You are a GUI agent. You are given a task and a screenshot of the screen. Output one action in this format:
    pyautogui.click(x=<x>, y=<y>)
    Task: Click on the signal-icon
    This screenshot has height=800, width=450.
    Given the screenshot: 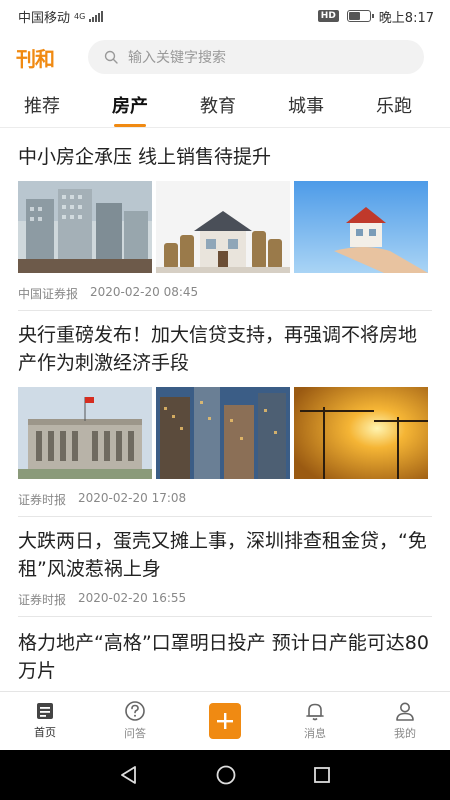 What is the action you would take?
    pyautogui.click(x=96, y=16)
    